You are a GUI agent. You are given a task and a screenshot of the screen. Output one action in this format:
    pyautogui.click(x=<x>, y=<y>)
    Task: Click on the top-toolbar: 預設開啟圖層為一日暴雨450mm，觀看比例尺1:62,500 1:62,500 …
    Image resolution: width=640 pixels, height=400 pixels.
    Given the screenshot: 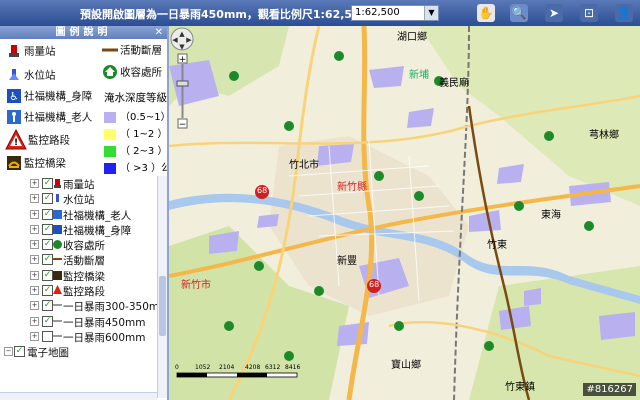 What is the action you would take?
    pyautogui.click(x=320, y=13)
    